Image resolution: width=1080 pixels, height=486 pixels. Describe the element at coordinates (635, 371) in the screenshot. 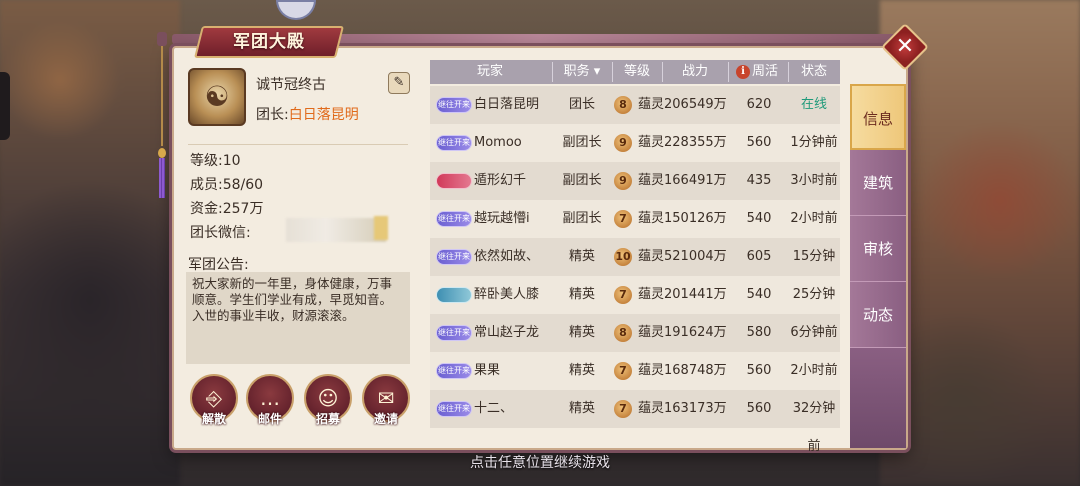

I see `table-row: 继往开来 果果 精英 7 蕴灵168748万 560 2小时前` at that location.